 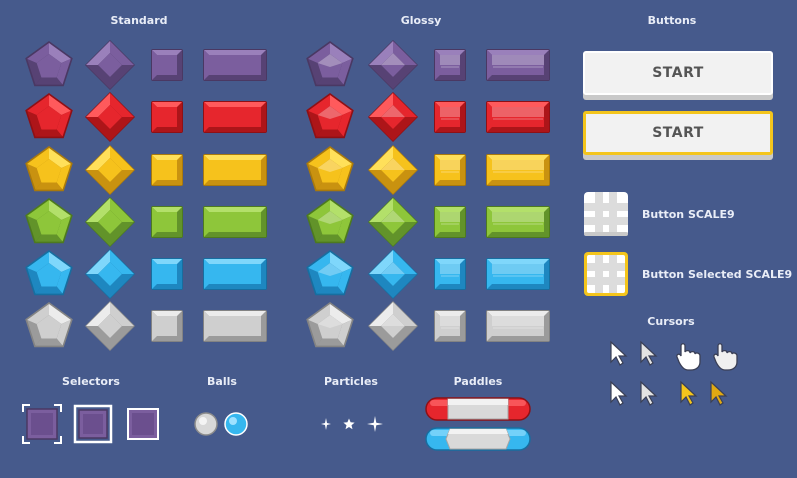 I want to click on glossy-yellow-diamond-icon, so click(x=393, y=170).